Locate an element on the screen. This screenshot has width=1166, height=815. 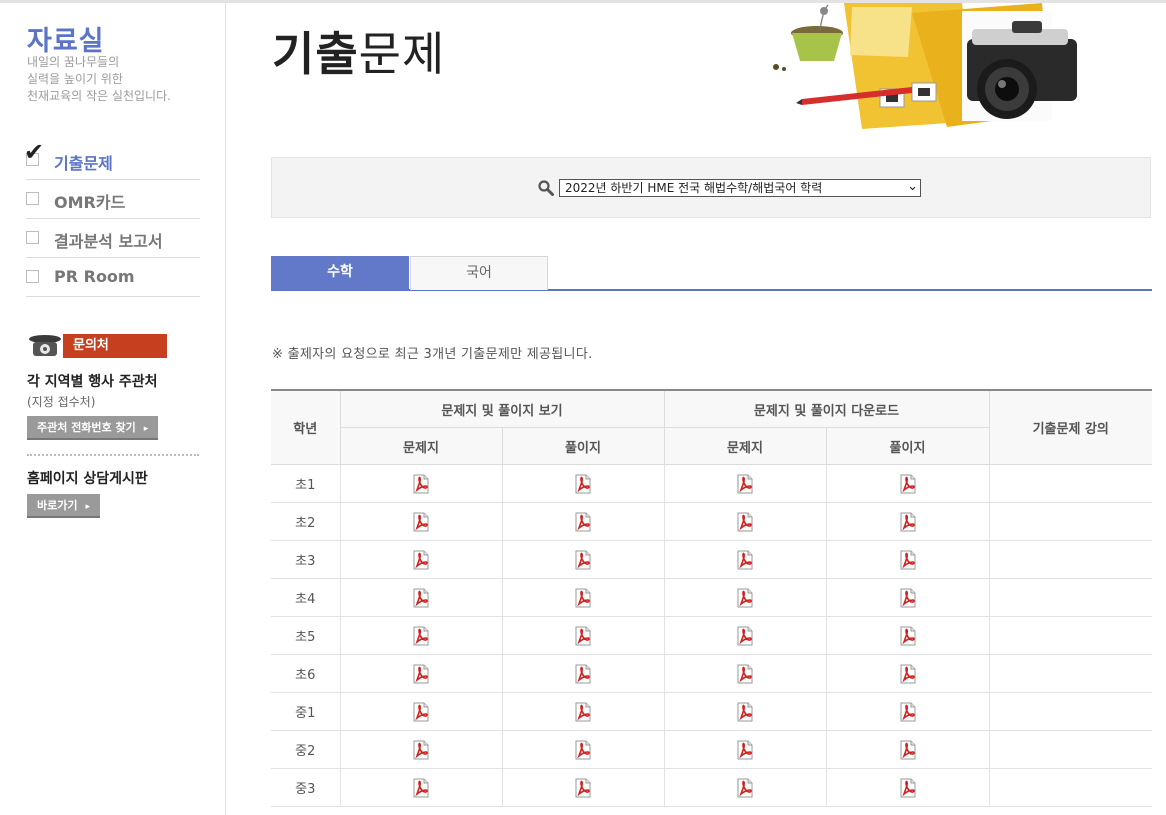
table-row: 중3 is located at coordinates (711, 787).